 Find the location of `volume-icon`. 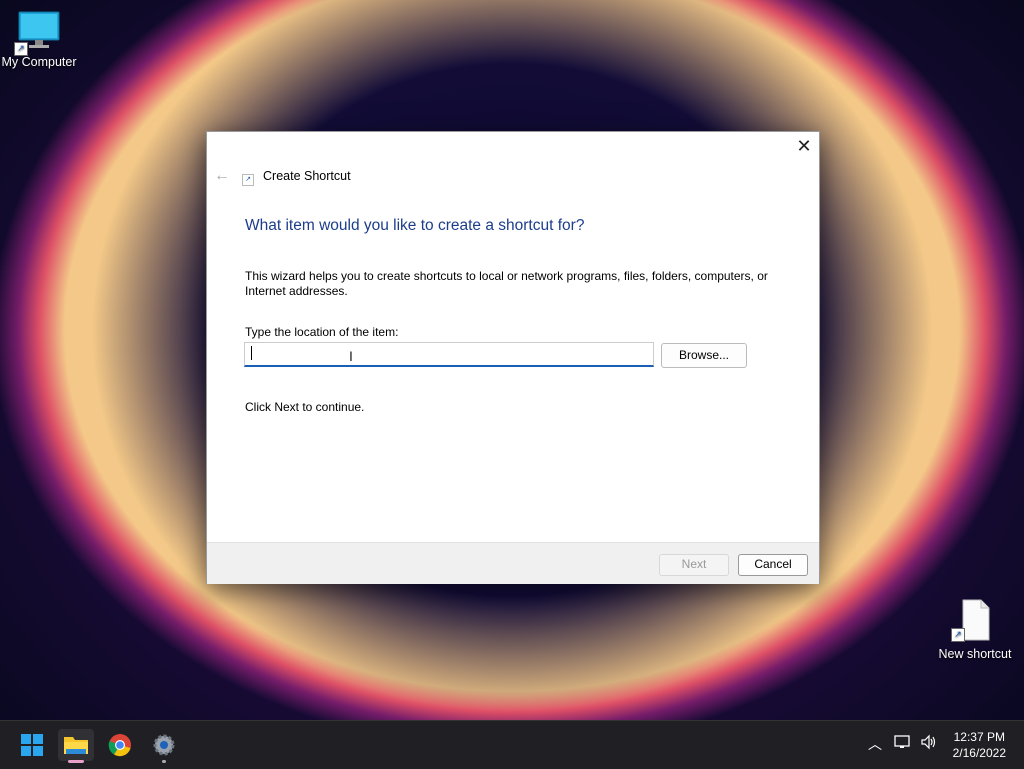

volume-icon is located at coordinates (929, 743).